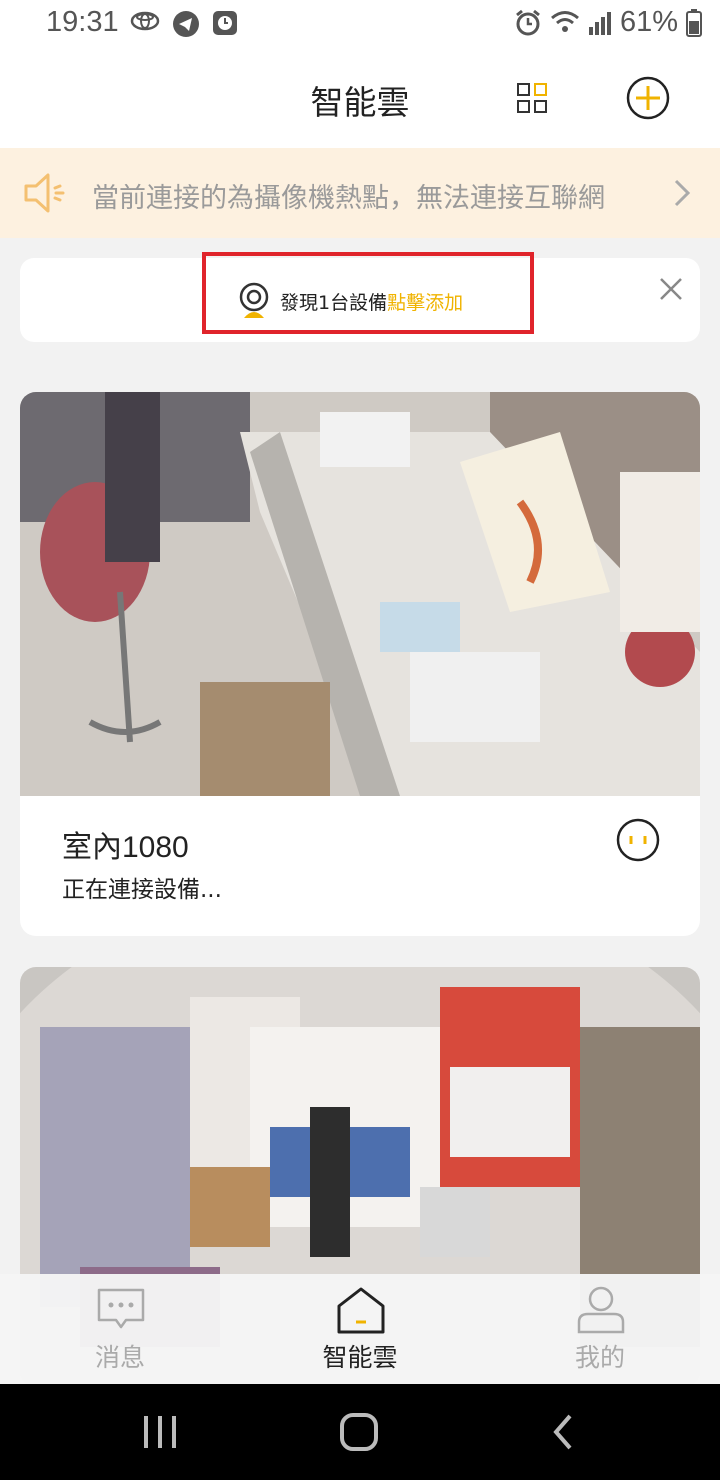  What do you see at coordinates (599, 23) in the screenshot?
I see `signal-icon` at bounding box center [599, 23].